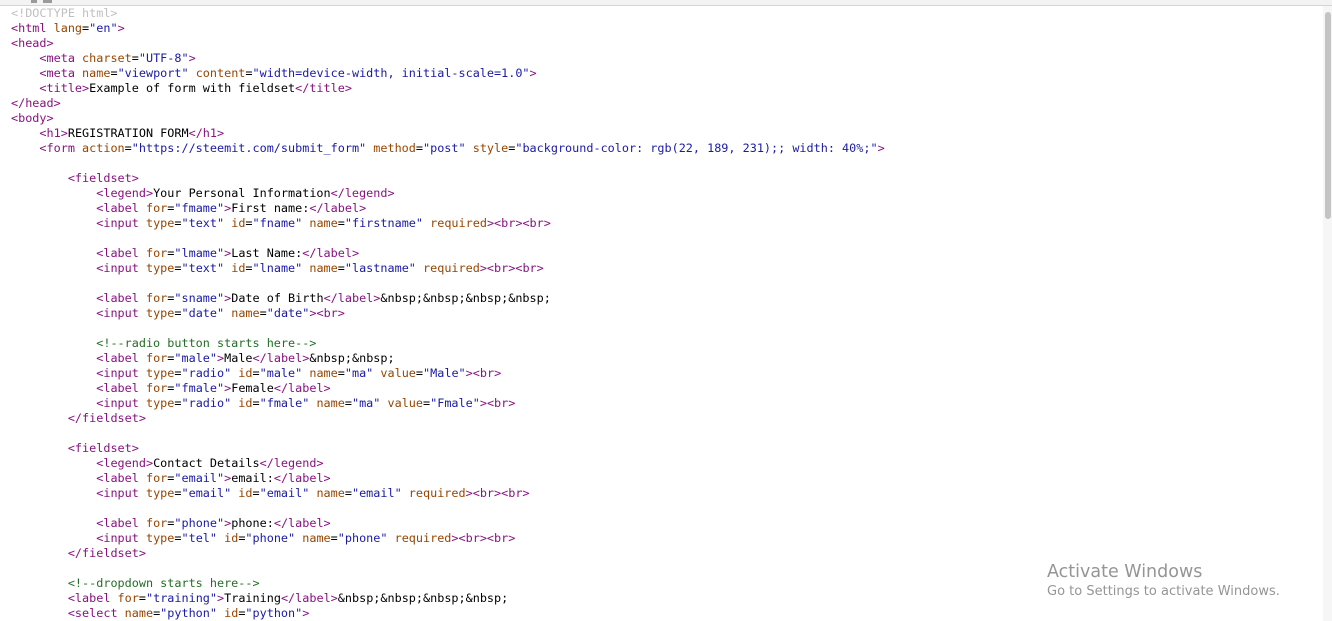 Image resolution: width=1332 pixels, height=621 pixels. I want to click on code-token: </legend>, so click(362, 193).